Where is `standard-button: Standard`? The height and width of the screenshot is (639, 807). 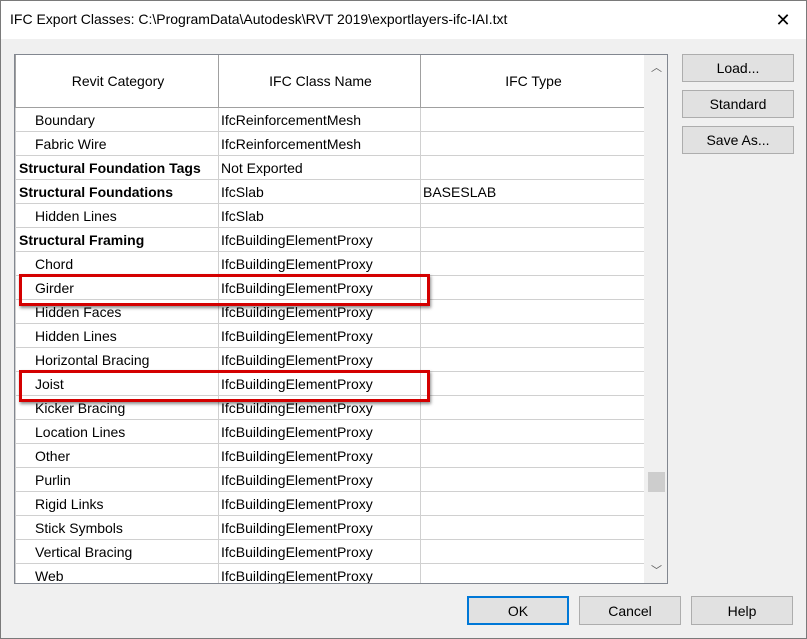 standard-button: Standard is located at coordinates (738, 104).